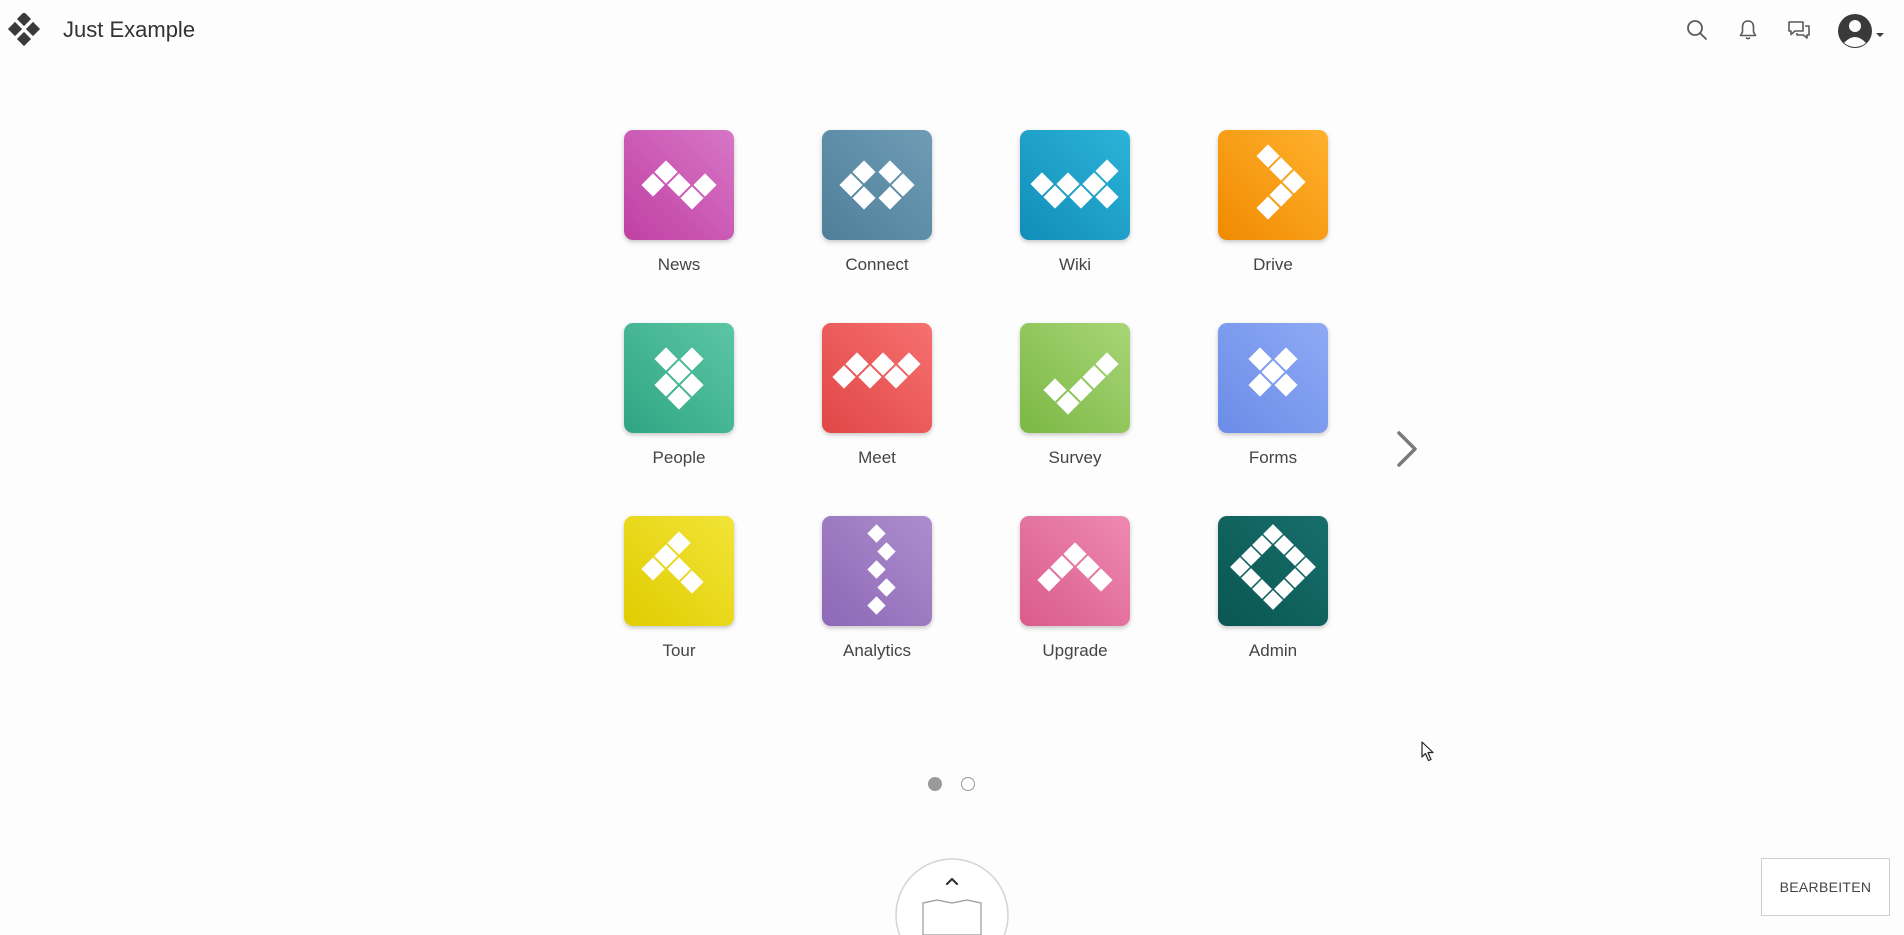 This screenshot has height=935, width=1904. Describe the element at coordinates (952, 31) in the screenshot. I see `top-bar: Just Example` at that location.